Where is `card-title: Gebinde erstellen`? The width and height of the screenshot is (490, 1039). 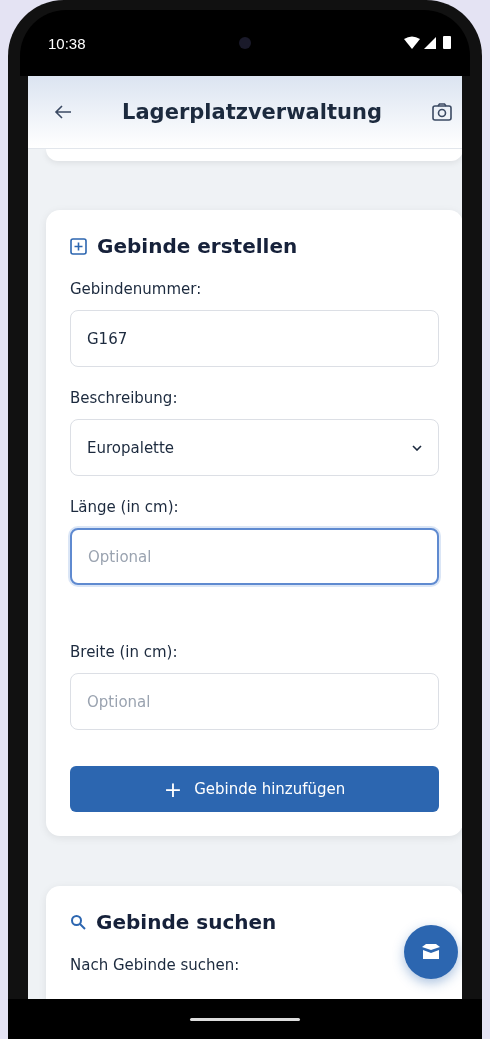 card-title: Gebinde erstellen is located at coordinates (197, 246).